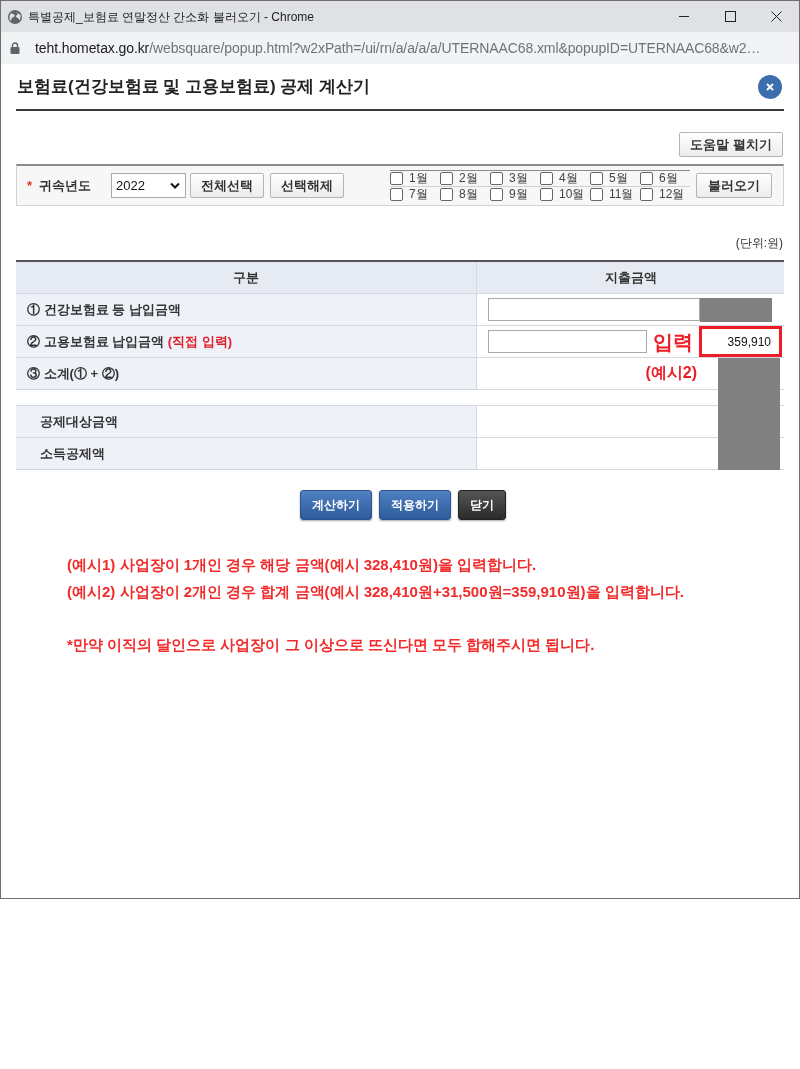 The height and width of the screenshot is (1069, 800). What do you see at coordinates (568, 178) in the screenshot?
I see `month-label: 4월` at bounding box center [568, 178].